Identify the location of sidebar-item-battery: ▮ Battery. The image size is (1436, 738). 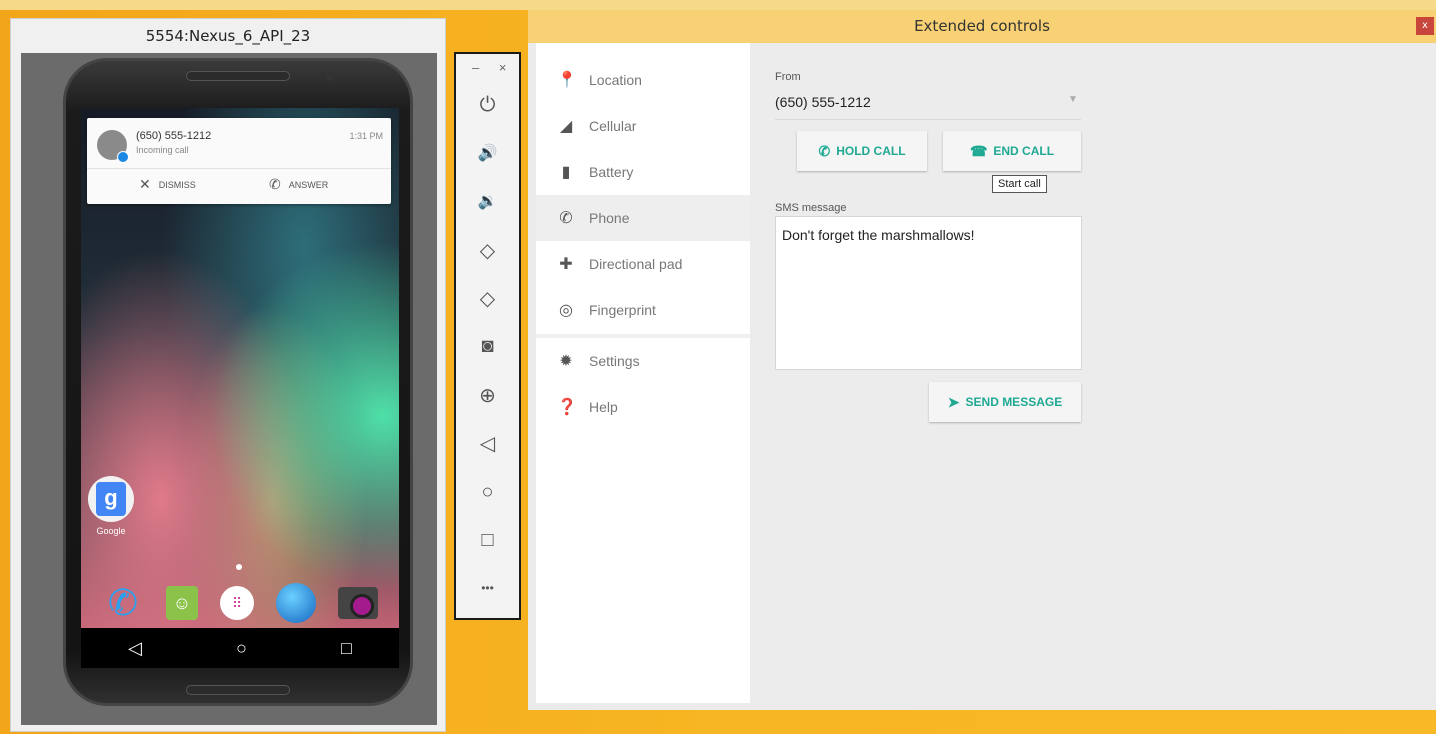
(643, 172).